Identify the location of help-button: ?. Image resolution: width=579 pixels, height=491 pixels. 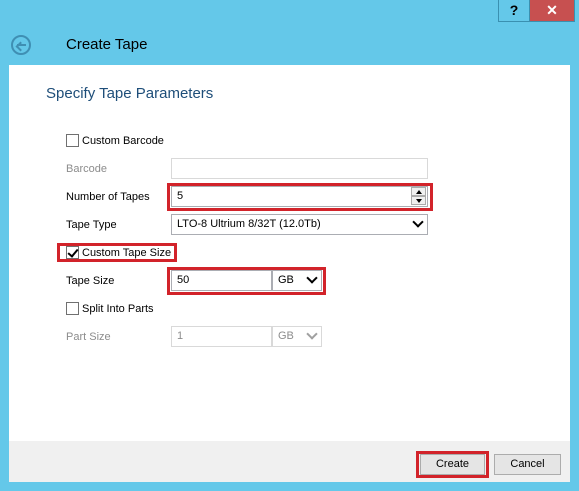
(514, 11).